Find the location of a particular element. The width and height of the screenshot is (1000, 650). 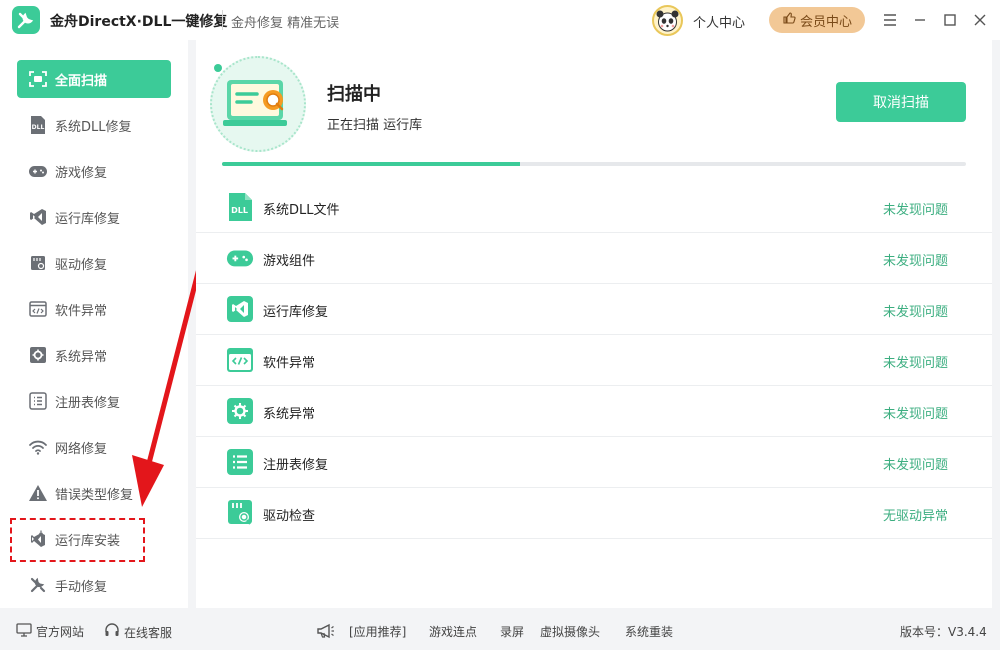

scan-status-title: 扫描中 is located at coordinates (354, 94).